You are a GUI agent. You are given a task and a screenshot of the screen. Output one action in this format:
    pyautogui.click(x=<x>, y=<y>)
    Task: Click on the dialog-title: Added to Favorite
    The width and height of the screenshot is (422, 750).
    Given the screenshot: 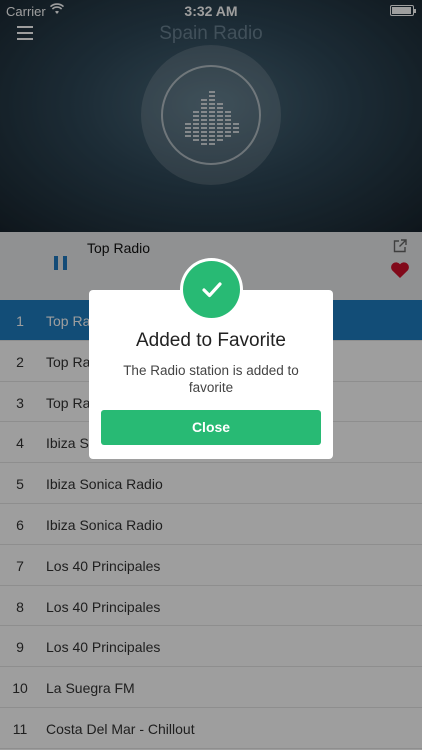 What is the action you would take?
    pyautogui.click(x=211, y=340)
    